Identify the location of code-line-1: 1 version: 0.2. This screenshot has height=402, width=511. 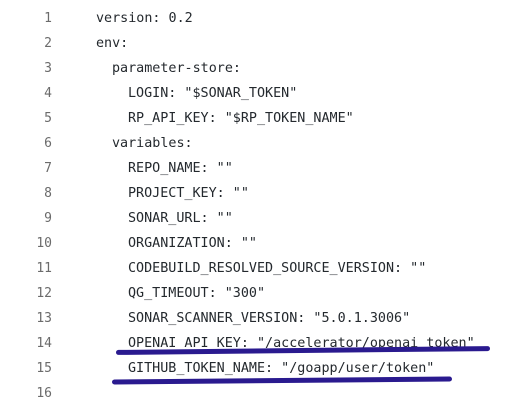
(255, 18).